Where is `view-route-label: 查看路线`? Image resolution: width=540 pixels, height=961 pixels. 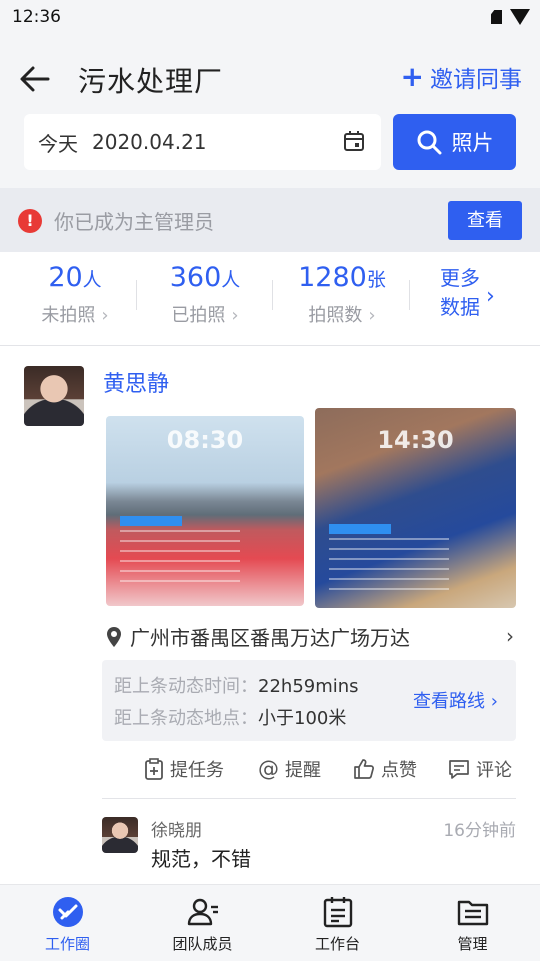
view-route-label: 查看路线 is located at coordinates (449, 701).